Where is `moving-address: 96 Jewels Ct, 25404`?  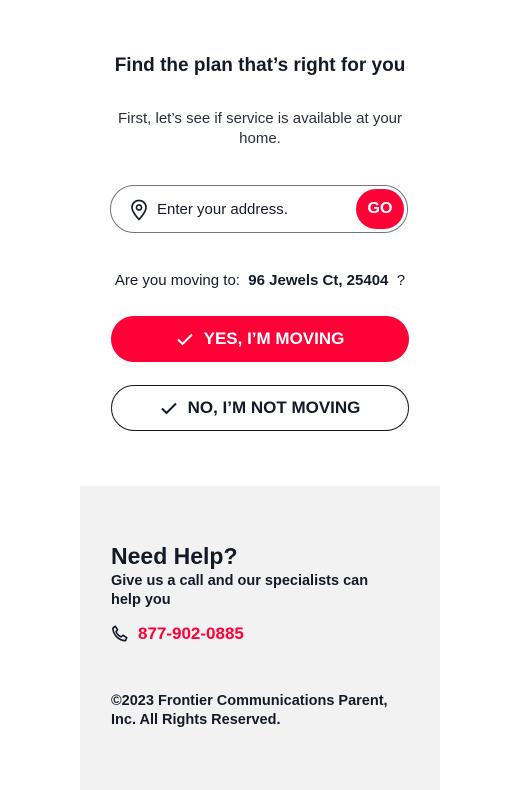
moving-address: 96 Jewels Ct, 25404 is located at coordinates (318, 280).